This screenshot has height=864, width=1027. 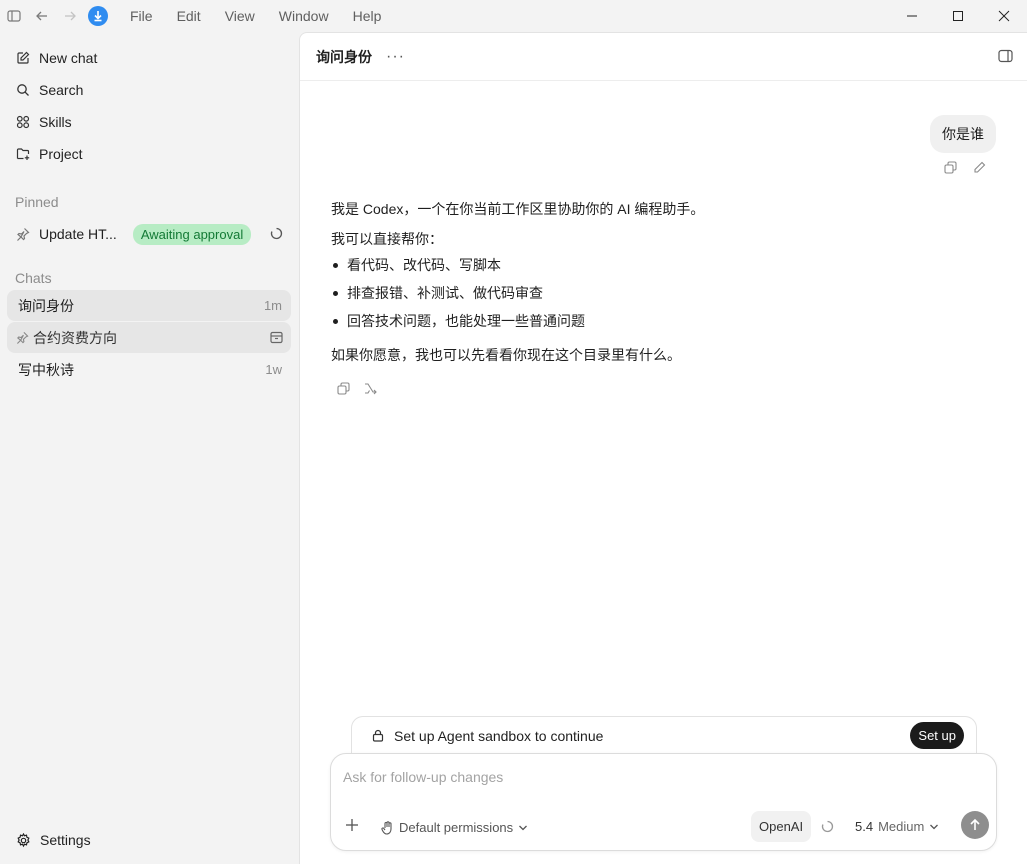 I want to click on chats-section-label: Chats, so click(x=33, y=278).